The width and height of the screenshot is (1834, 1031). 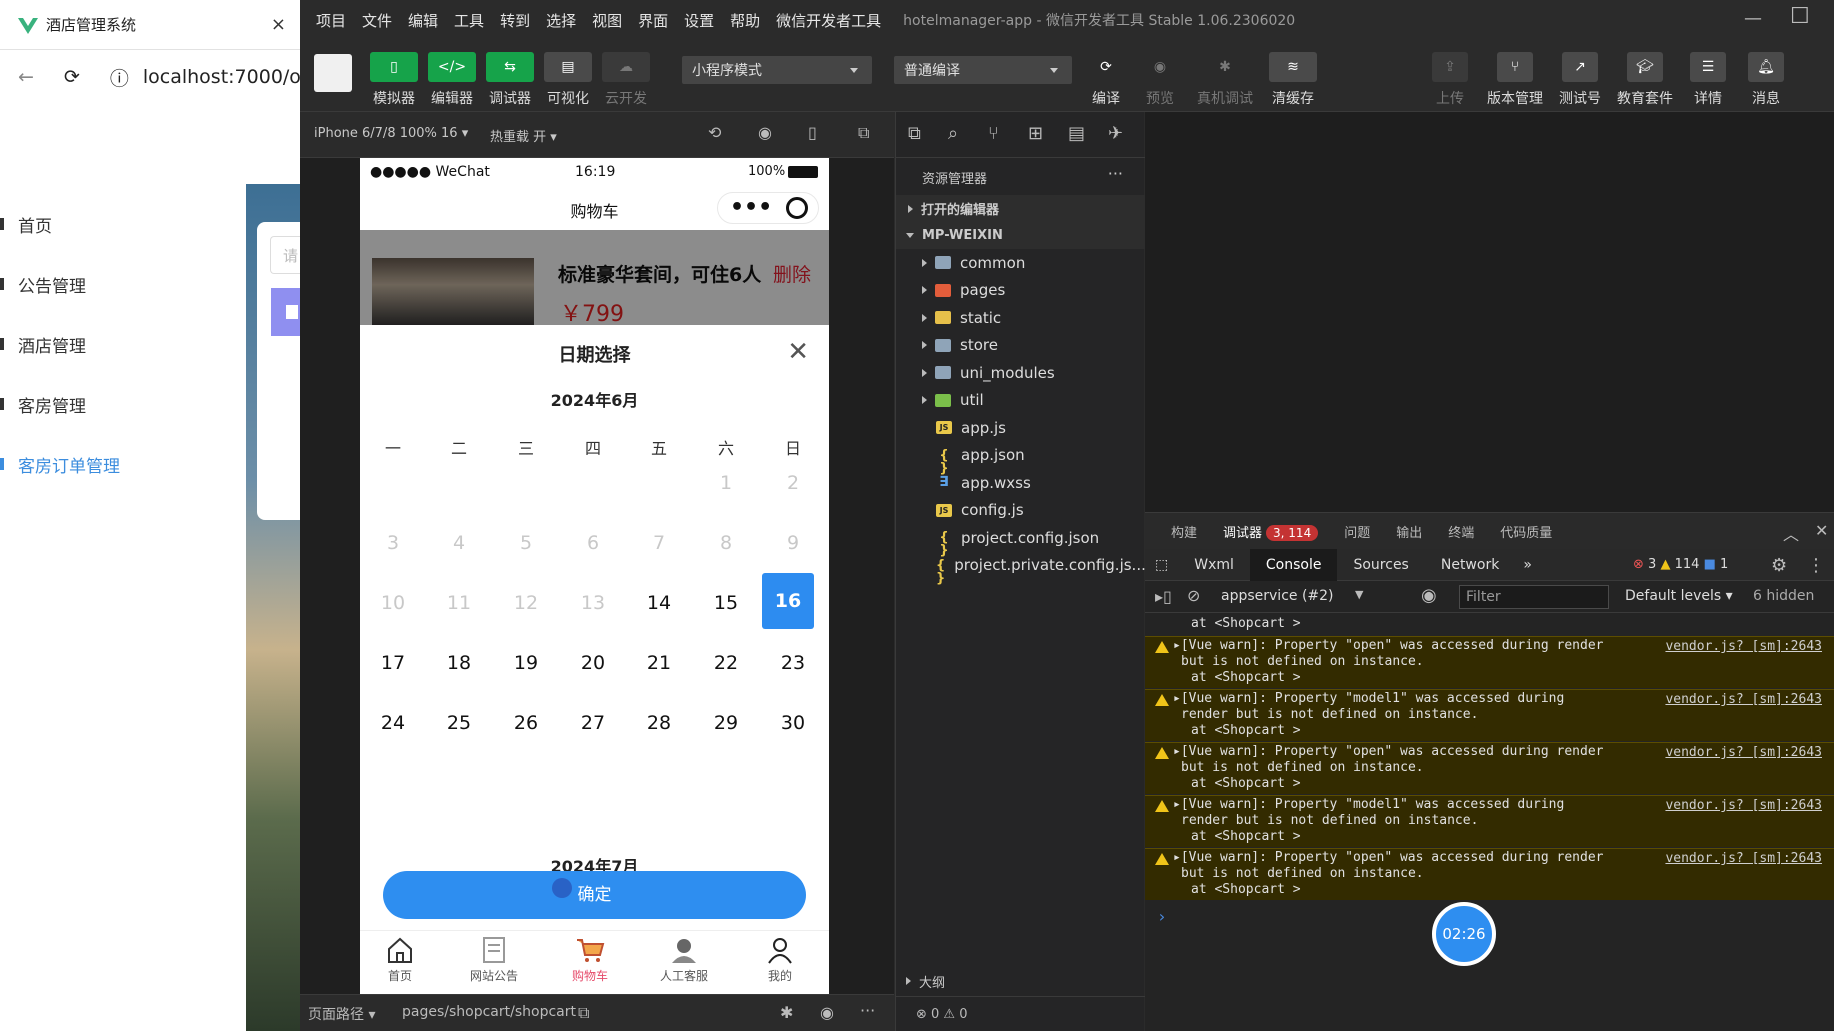 I want to click on console-counts: ⊗ 3 ▲ 114 ■ 1, so click(x=1680, y=564).